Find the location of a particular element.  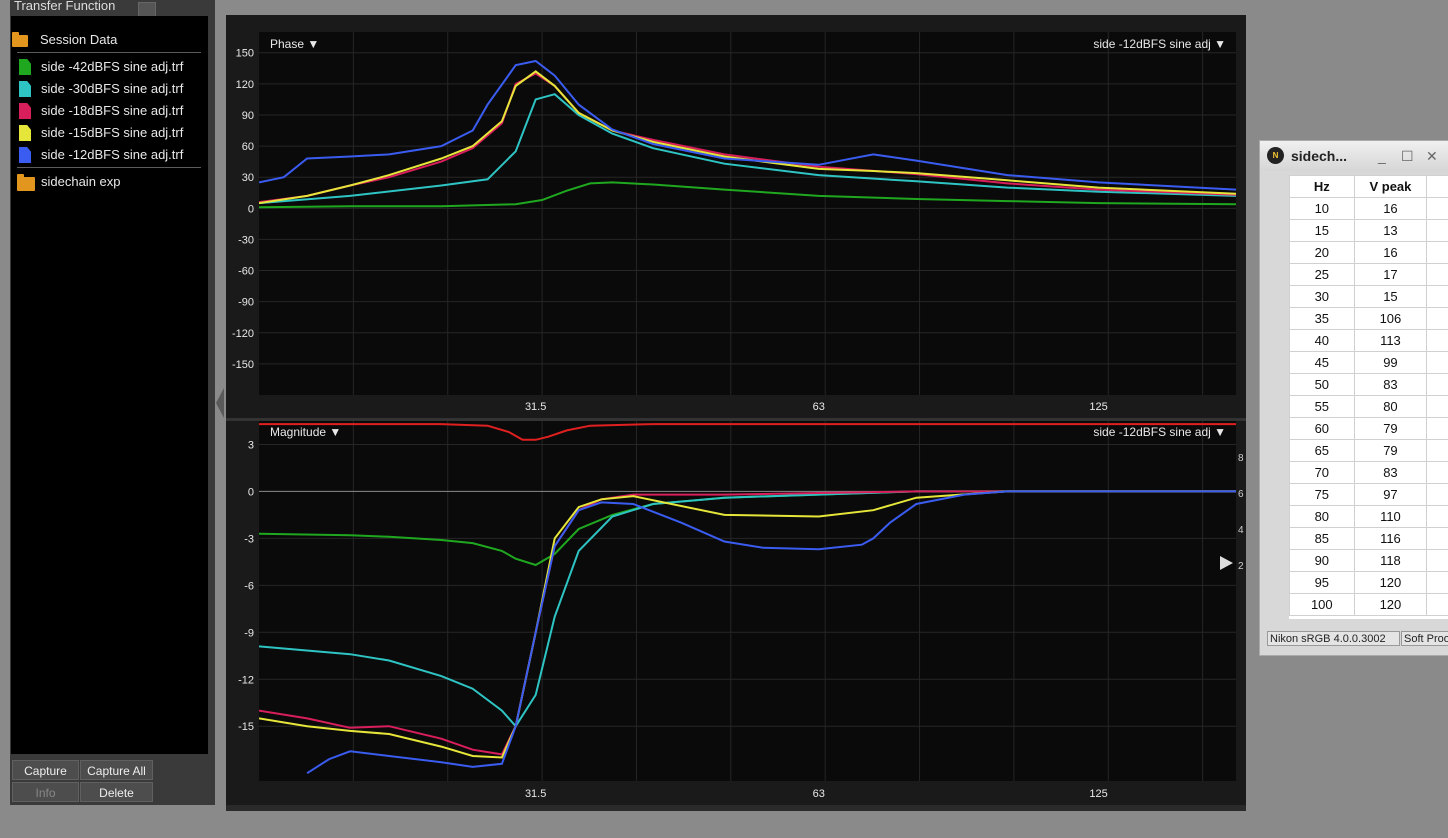

soft-proof-status: Soft Proo is located at coordinates (1424, 638).